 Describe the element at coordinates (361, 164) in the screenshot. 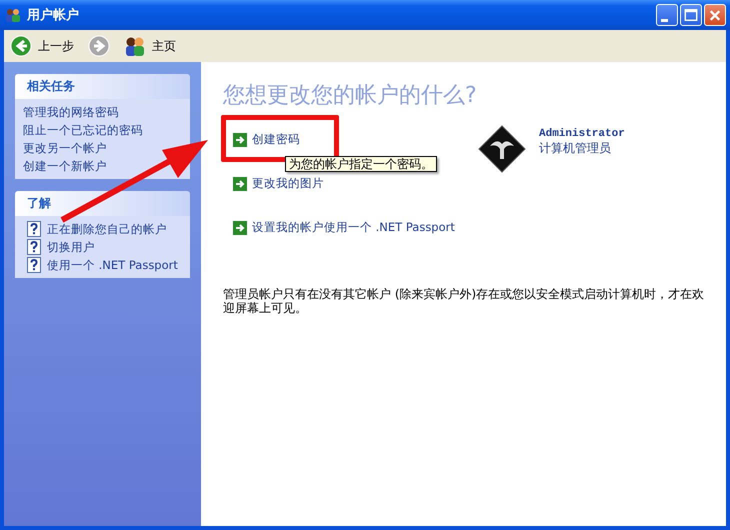

I see `tooltip: 为您的帐户指定一个密码。` at that location.